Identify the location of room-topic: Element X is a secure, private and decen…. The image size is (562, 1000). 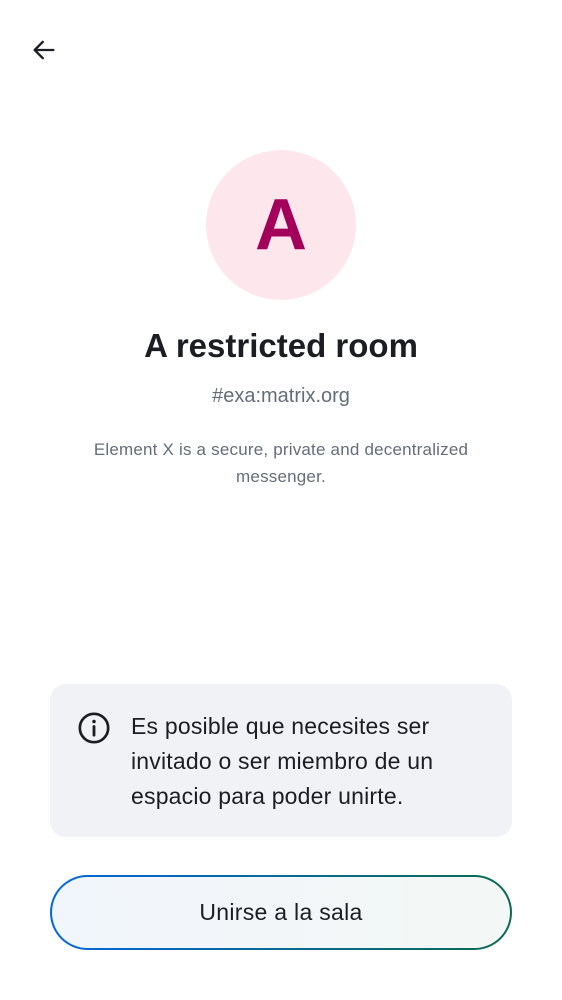
(281, 463).